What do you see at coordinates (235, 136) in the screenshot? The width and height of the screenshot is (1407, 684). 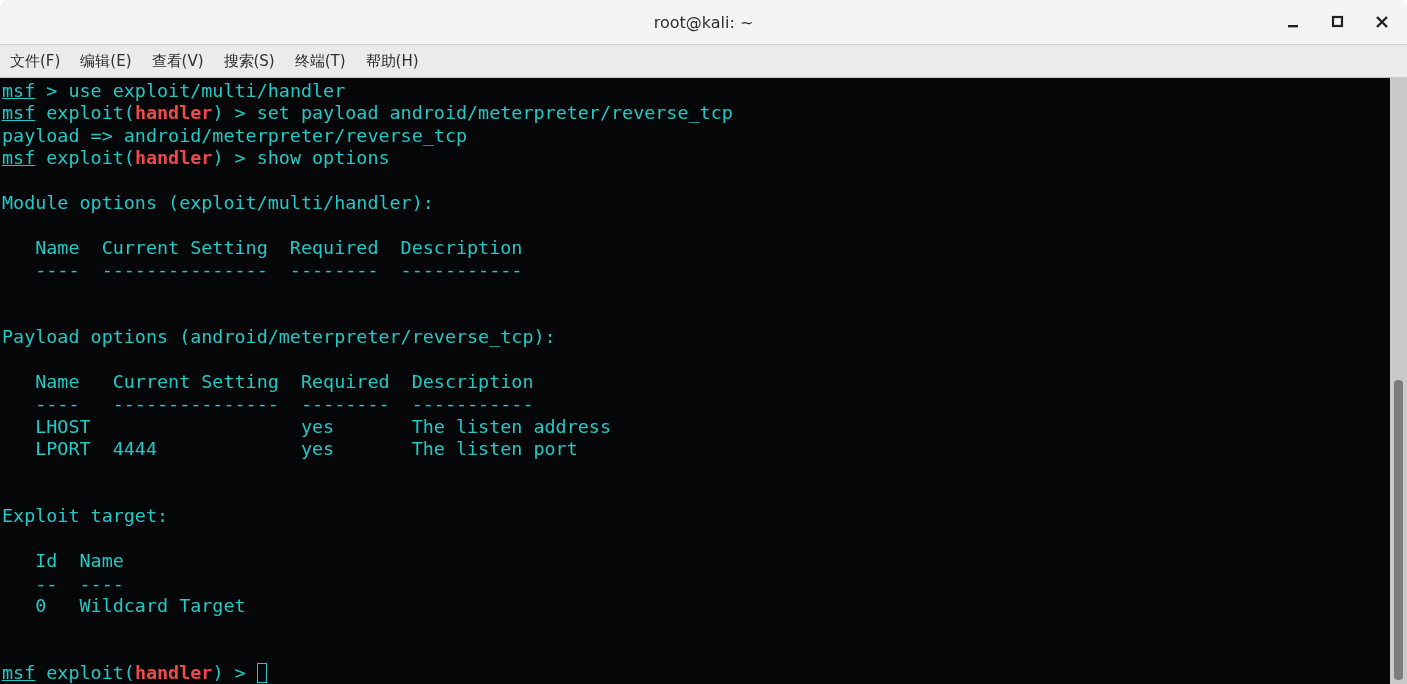 I see `terminal-line: payload => android/meterpreter/reverse_tcp` at bounding box center [235, 136].